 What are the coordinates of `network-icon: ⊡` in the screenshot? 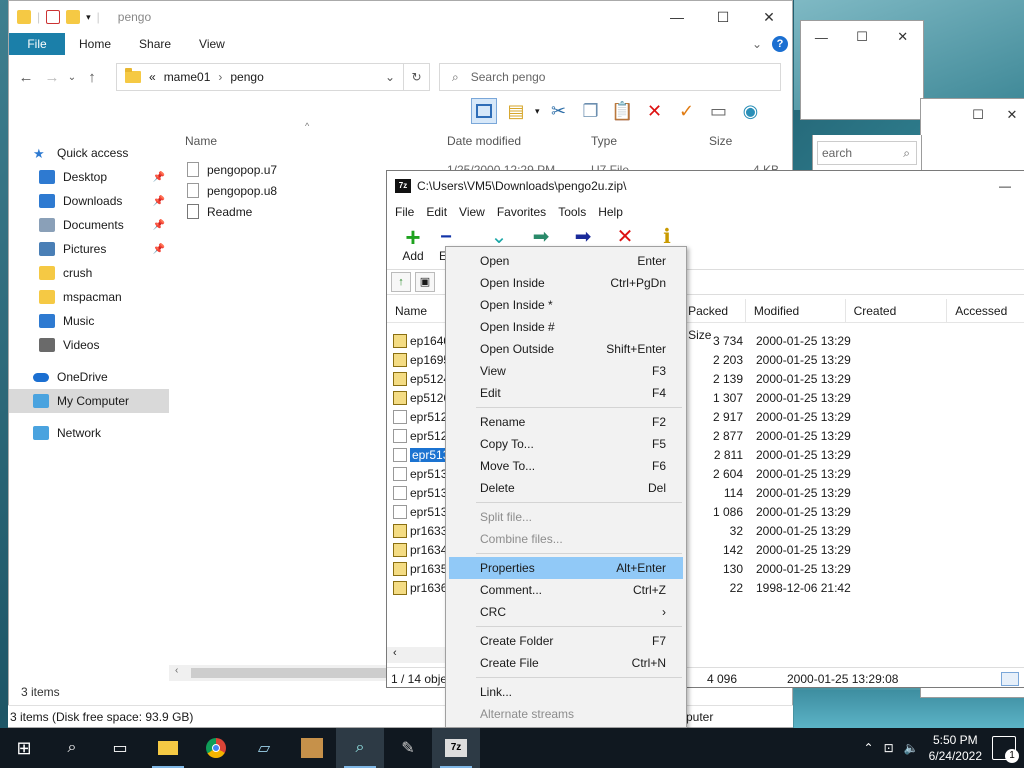 It's located at (889, 748).